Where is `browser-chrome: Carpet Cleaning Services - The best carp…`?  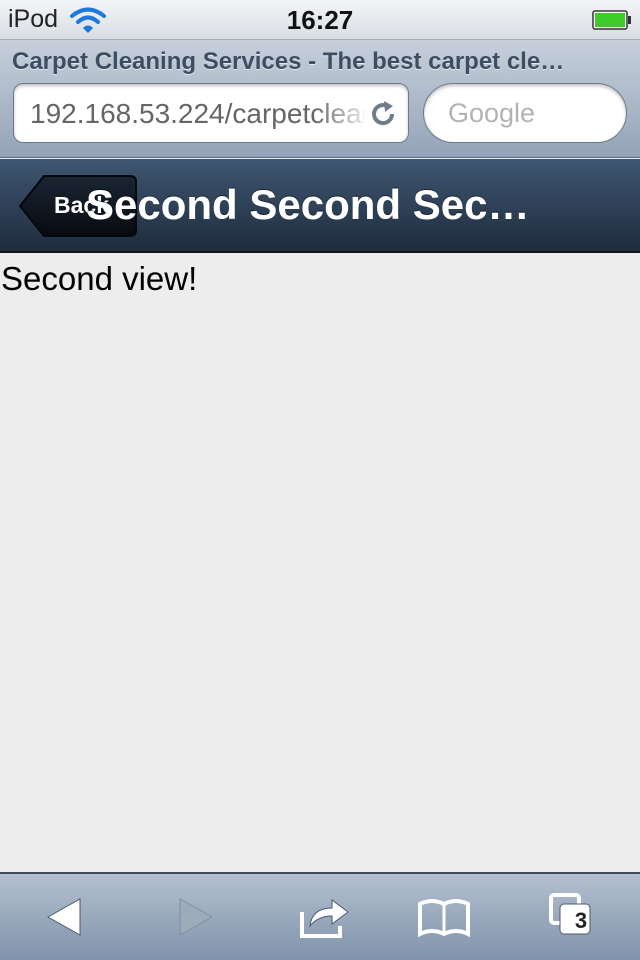
browser-chrome: Carpet Cleaning Services - The best carp… is located at coordinates (320, 99).